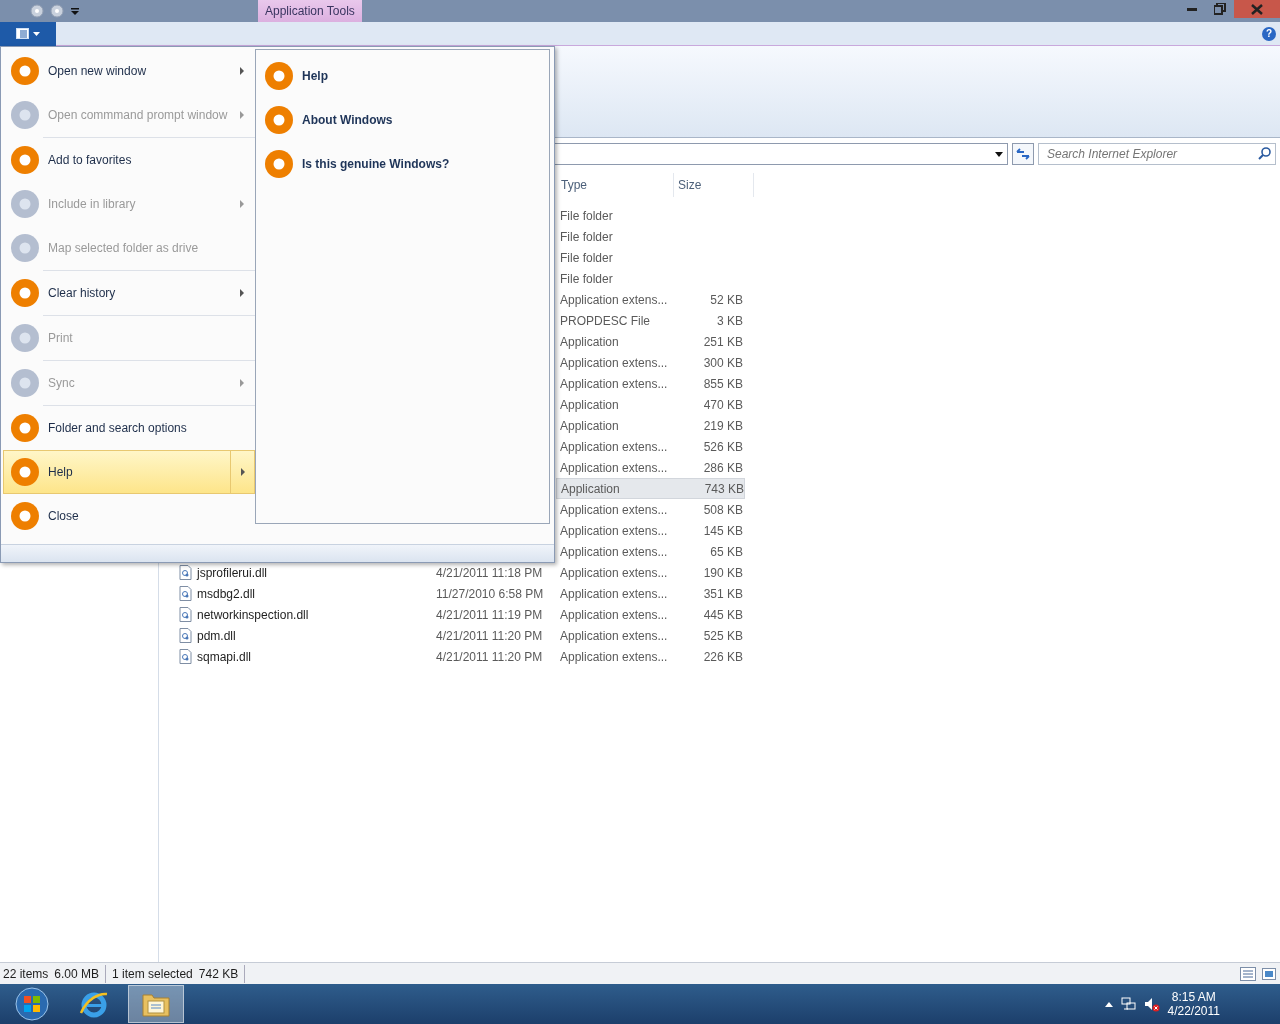  I want to click on file-size: 300 KB, so click(722, 363).